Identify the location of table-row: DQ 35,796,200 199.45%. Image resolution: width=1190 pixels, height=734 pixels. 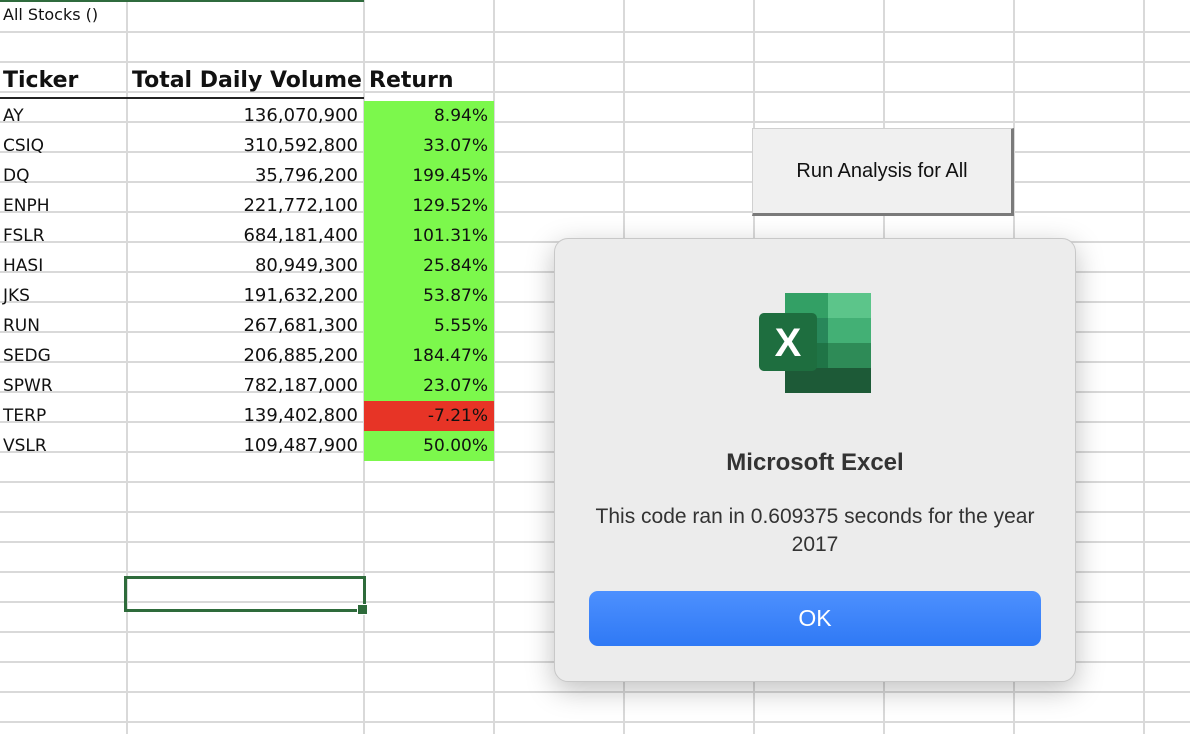
(247, 176).